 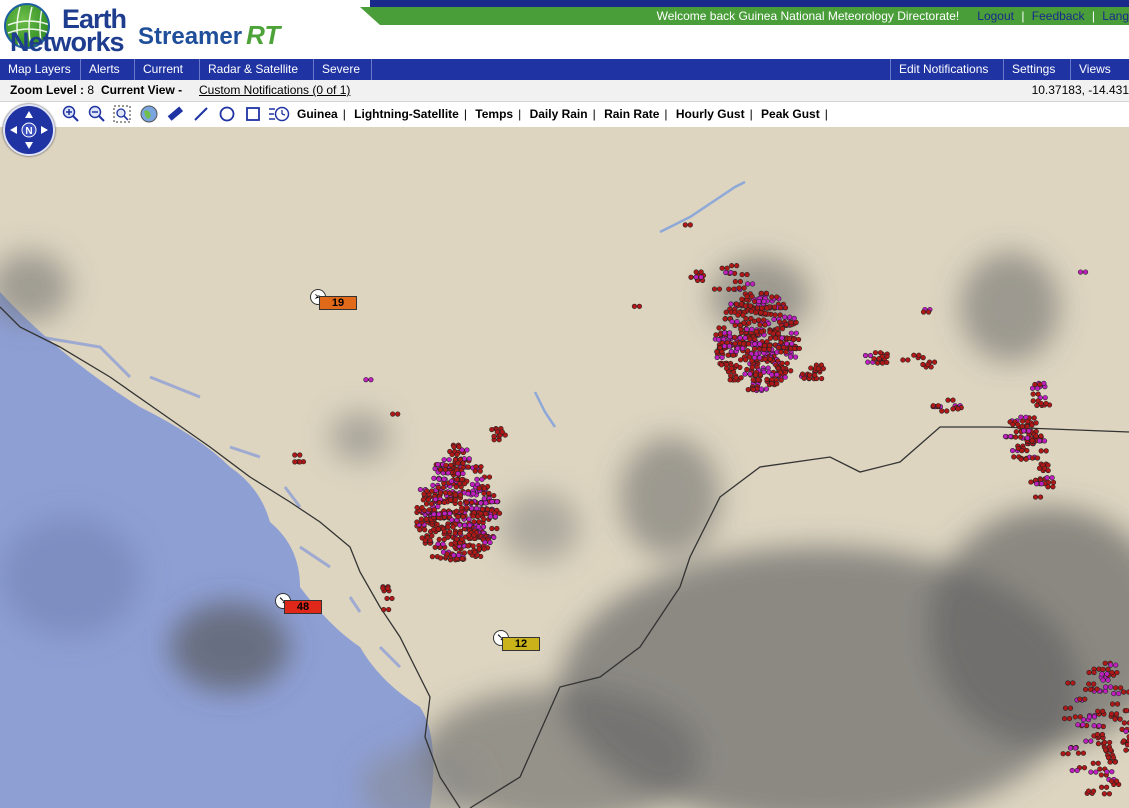 I want to click on gust-marker-48: ➘ 48, so click(x=300, y=604).